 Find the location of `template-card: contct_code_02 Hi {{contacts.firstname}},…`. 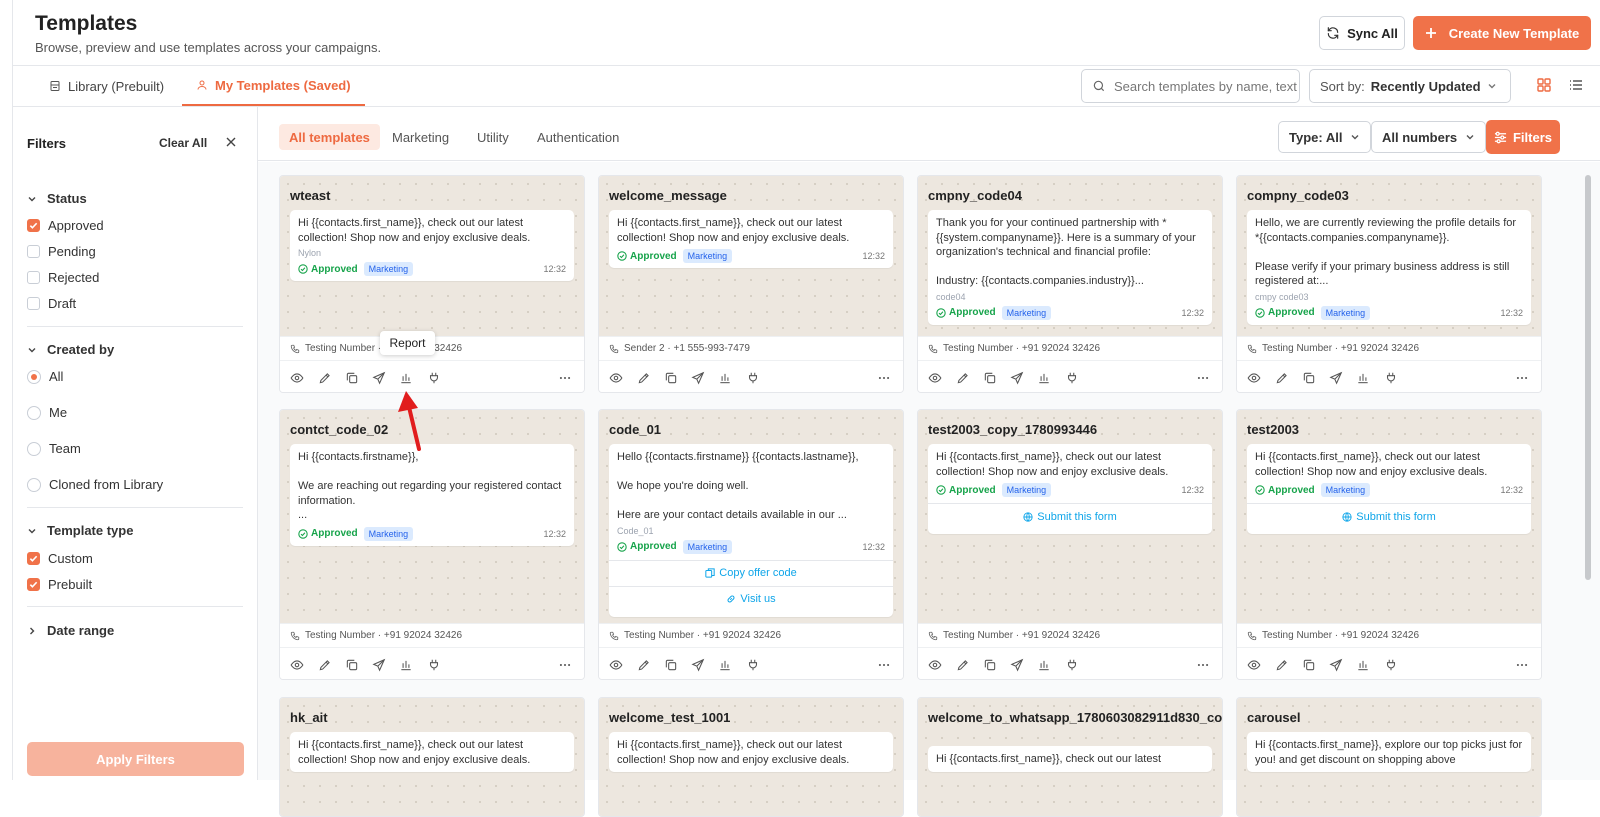

template-card: contct_code_02 Hi {{contacts.firstname}},… is located at coordinates (432, 544).